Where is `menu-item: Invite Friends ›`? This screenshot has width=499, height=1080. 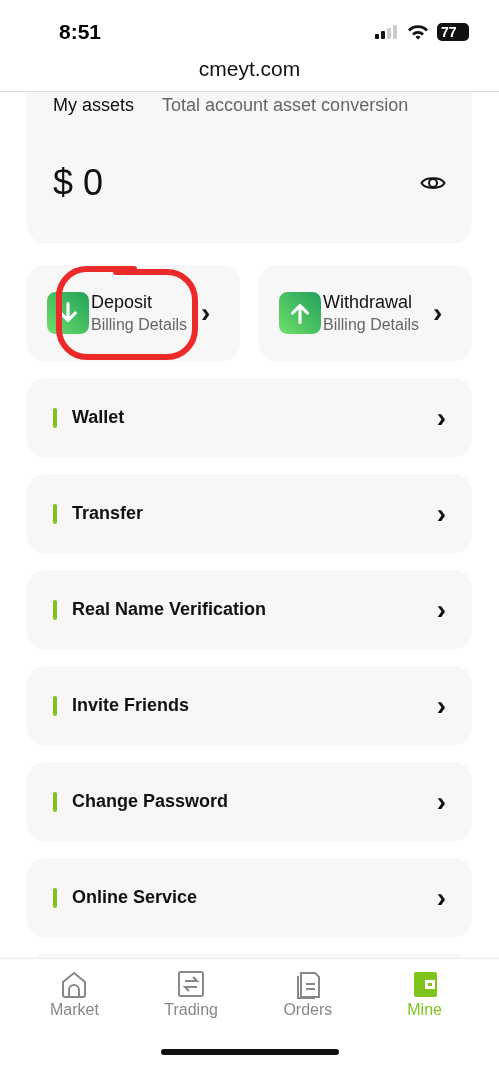 menu-item: Invite Friends › is located at coordinates (249, 705).